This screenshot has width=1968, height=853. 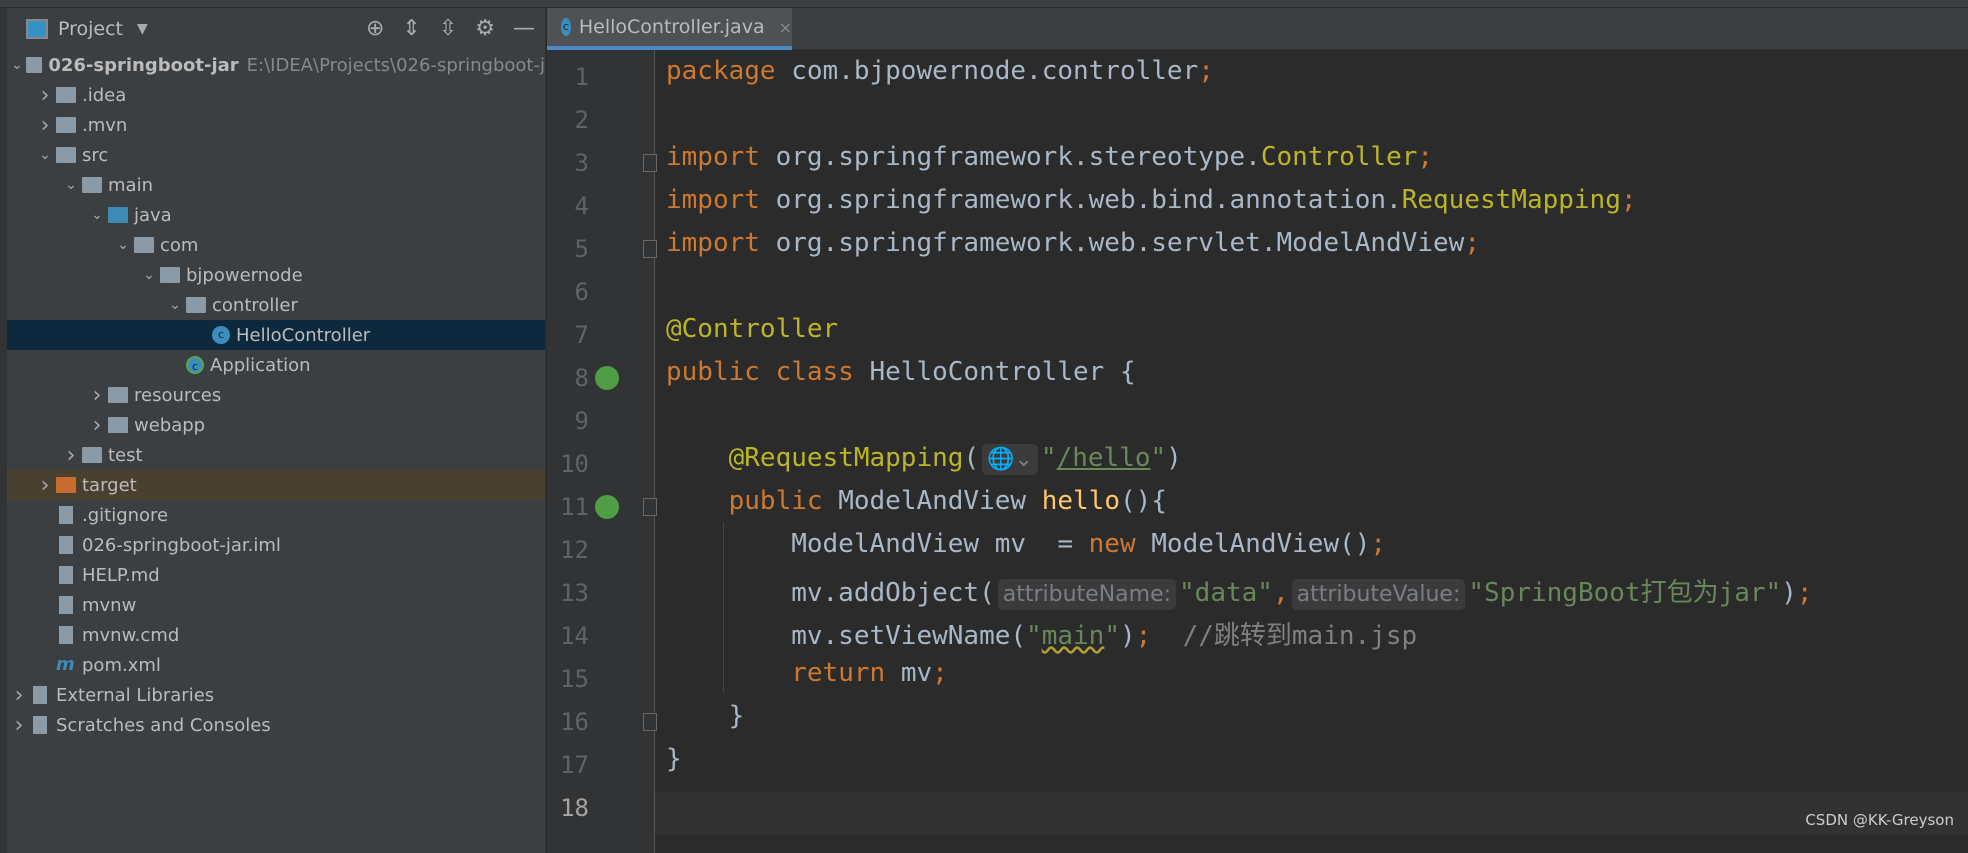 I want to click on code-line: @Controller, so click(x=752, y=335).